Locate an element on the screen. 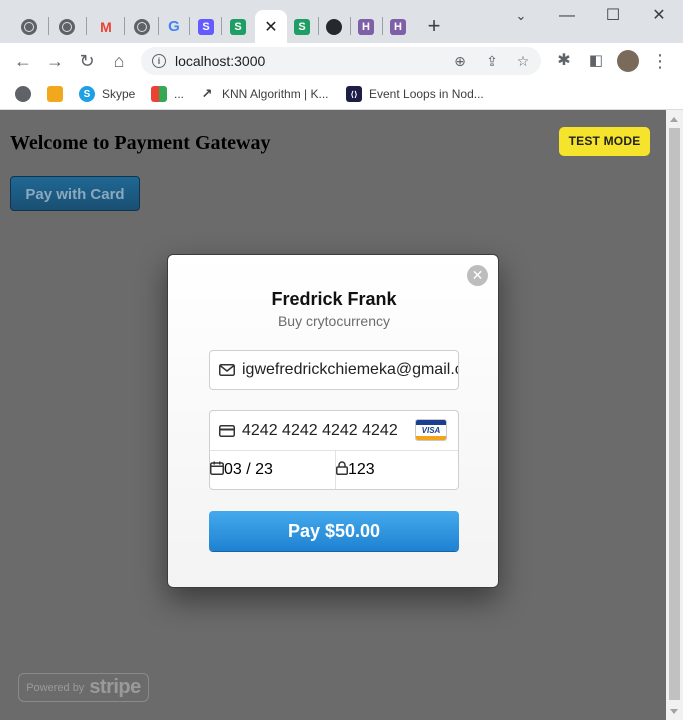 The image size is (683, 720). tab-sheet-2: S is located at coordinates (302, 26).